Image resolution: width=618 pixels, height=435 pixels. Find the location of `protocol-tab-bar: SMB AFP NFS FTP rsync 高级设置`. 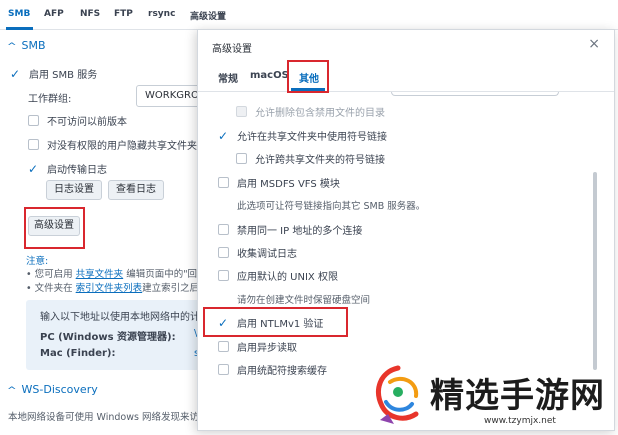

protocol-tab-bar: SMB AFP NFS FTP rsync 高级设置 is located at coordinates (309, 15).